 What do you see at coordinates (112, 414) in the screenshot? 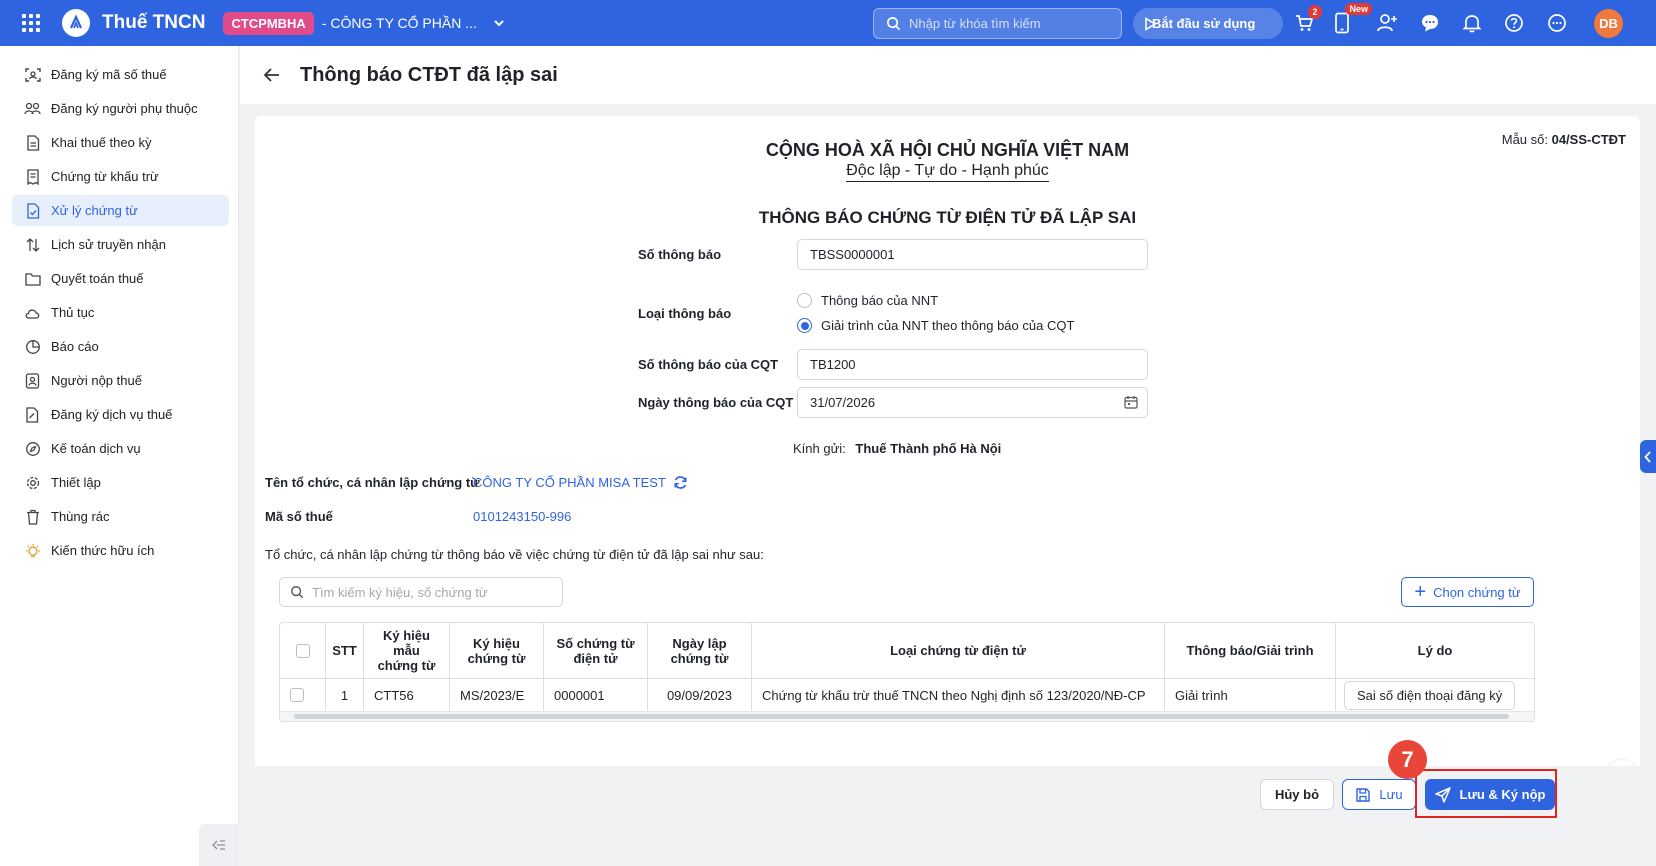
I see `sidebar-item-label: Đăng ký dịch vụ thuế` at bounding box center [112, 414].